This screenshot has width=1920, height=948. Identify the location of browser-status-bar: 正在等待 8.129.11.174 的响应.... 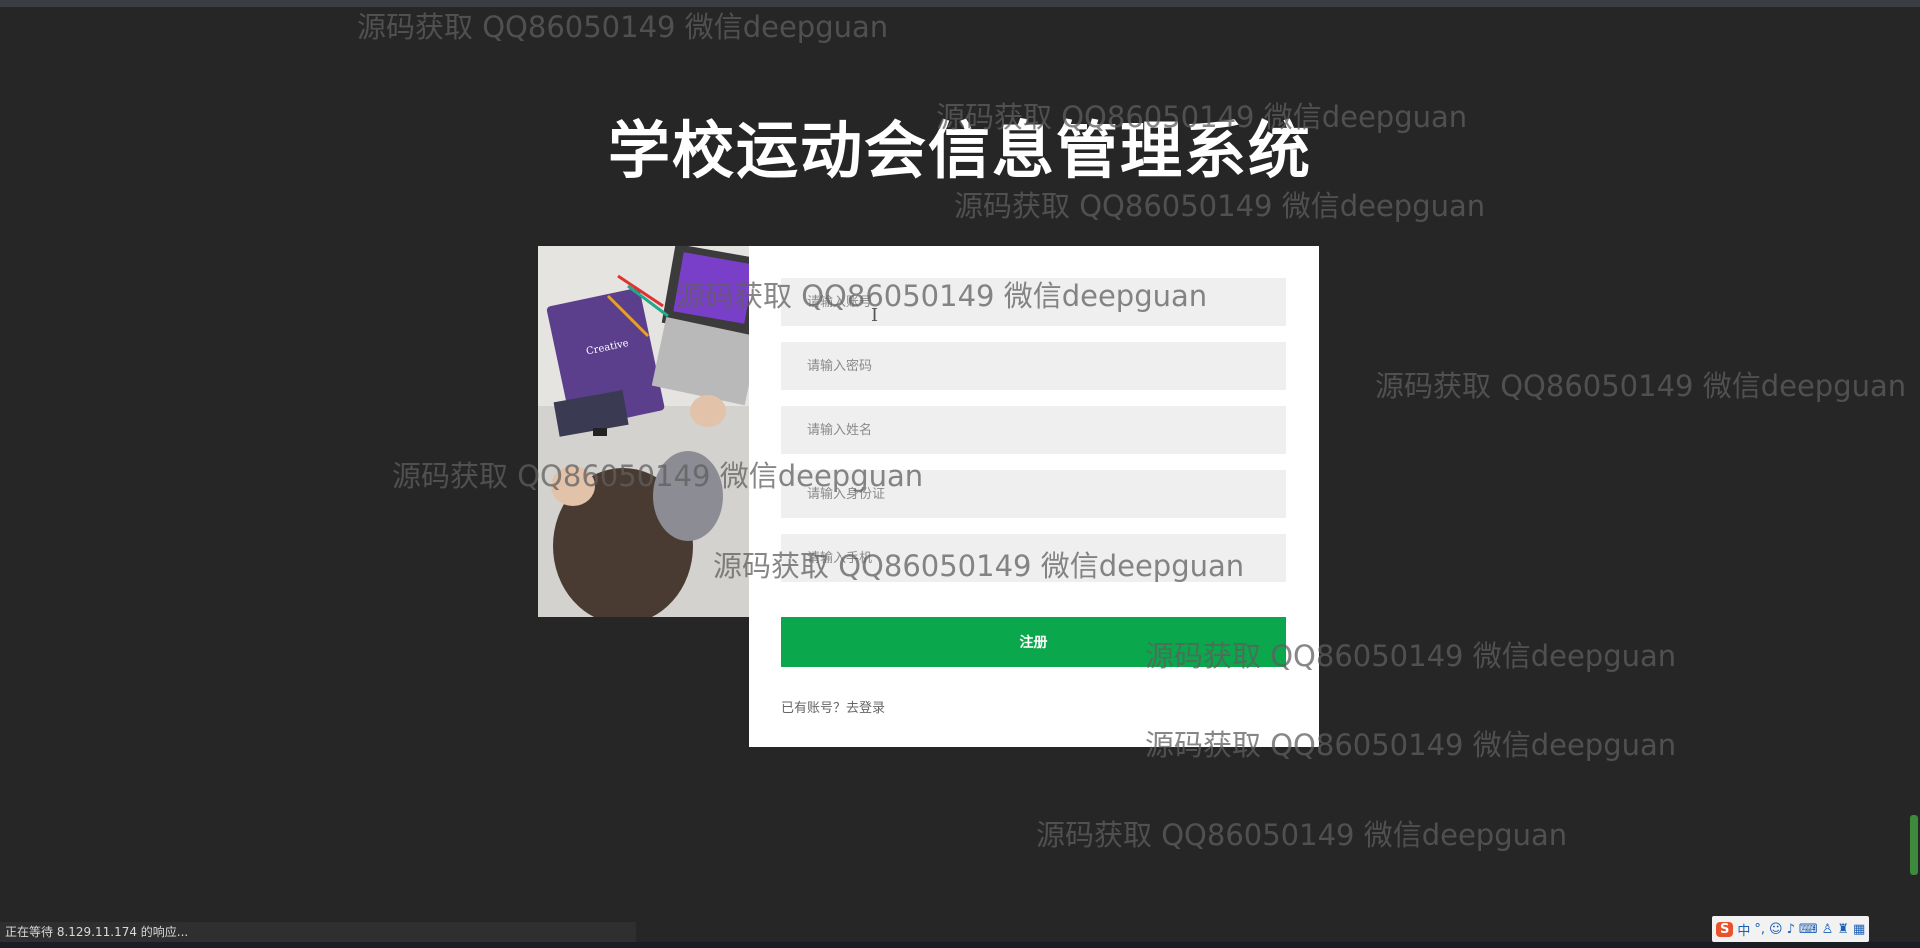
(318, 932).